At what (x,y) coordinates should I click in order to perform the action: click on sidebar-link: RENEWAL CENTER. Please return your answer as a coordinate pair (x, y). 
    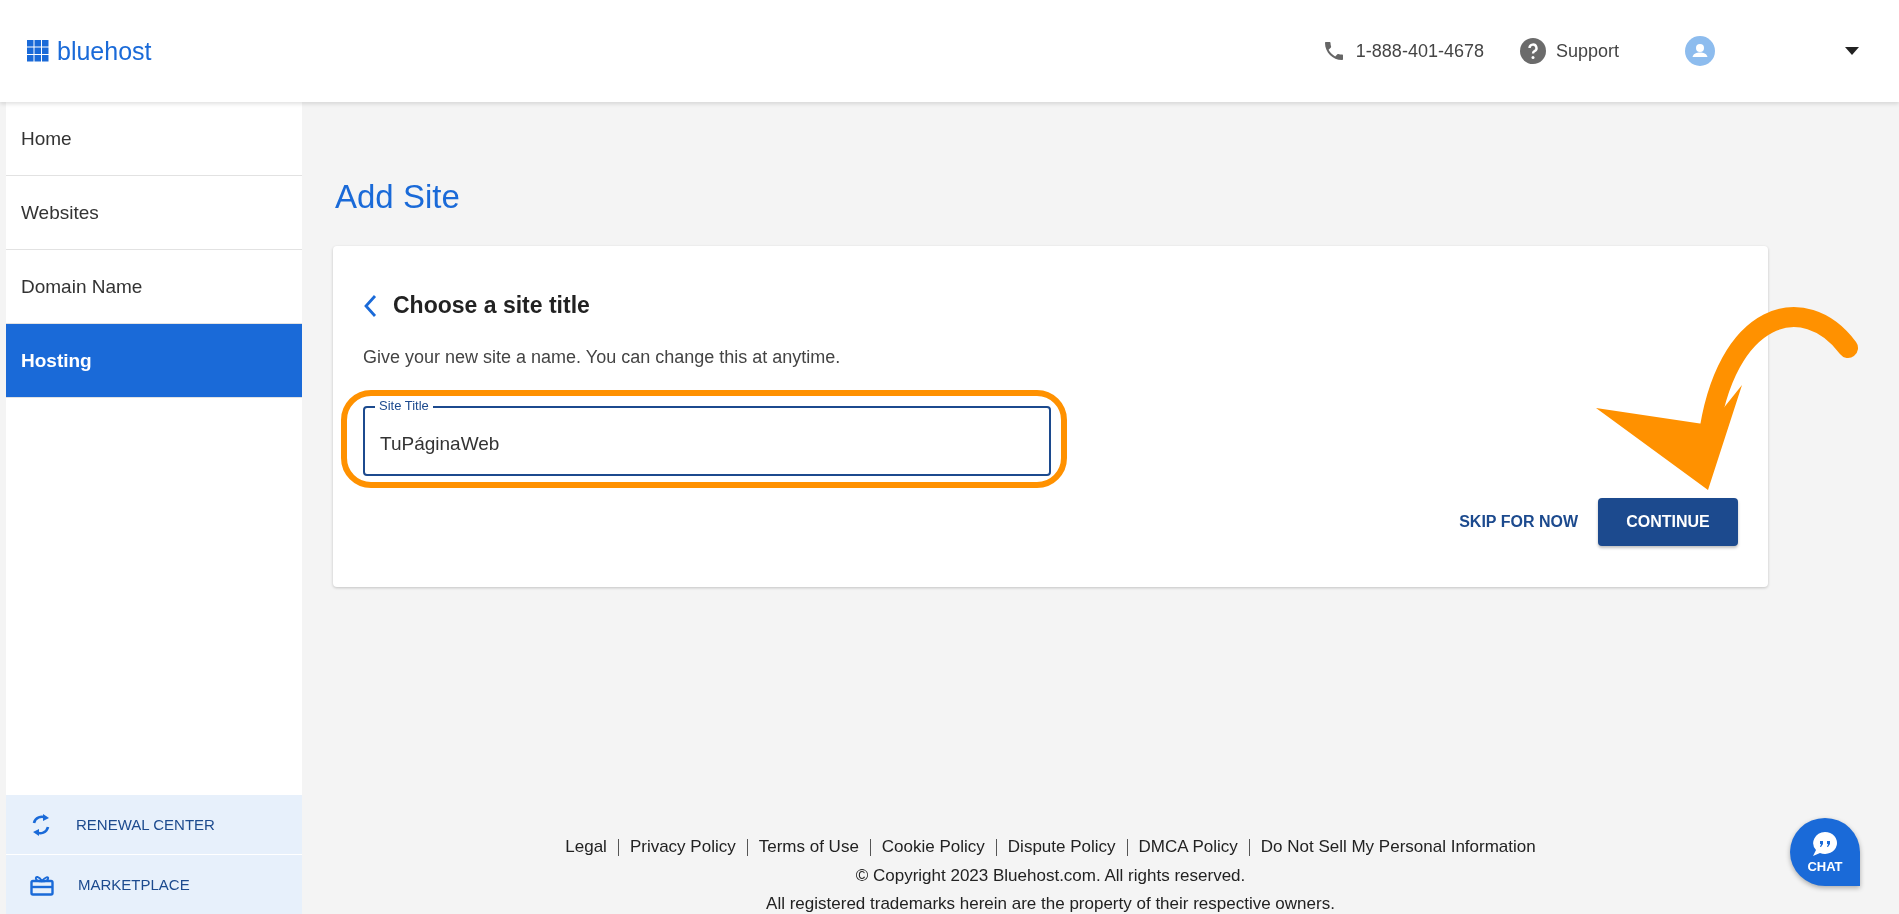
    Looking at the image, I should click on (154, 824).